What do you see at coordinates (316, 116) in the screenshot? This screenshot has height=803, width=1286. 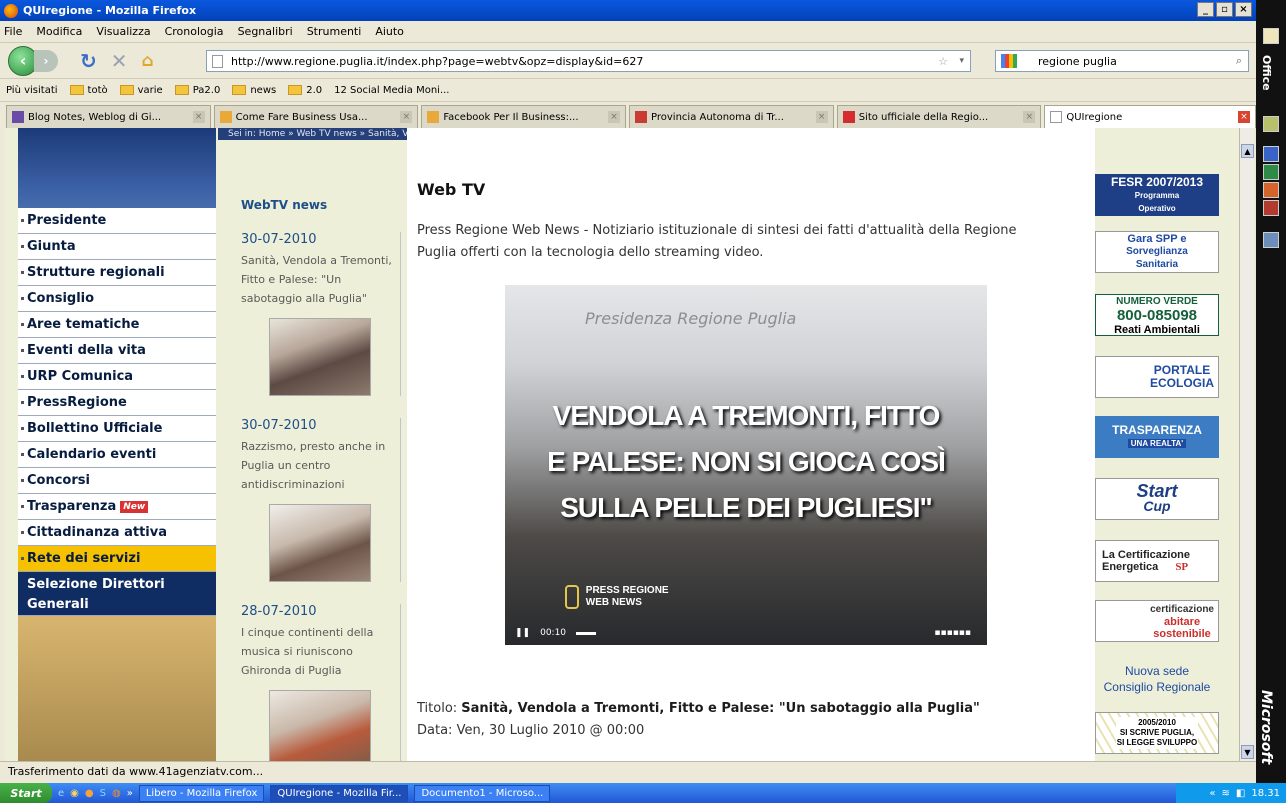 I see `tab-come-fare-business: Come Fare Business Usa... ×` at bounding box center [316, 116].